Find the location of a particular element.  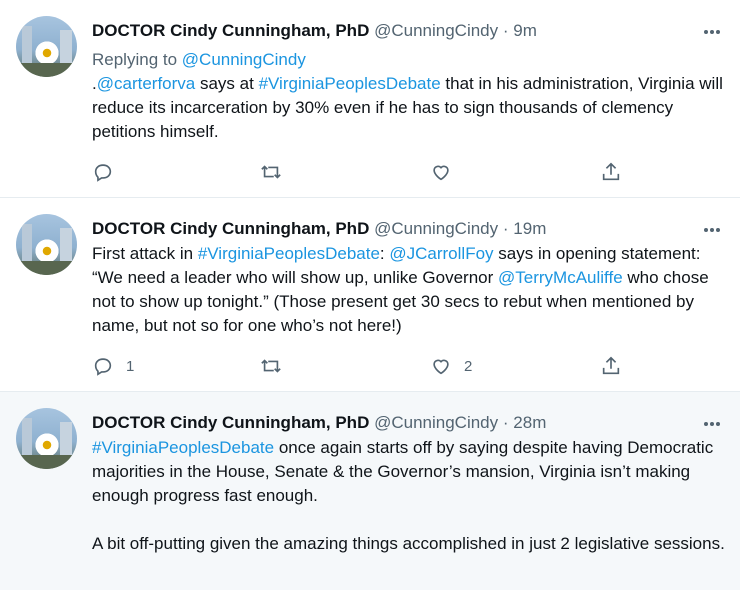

mention-link: @carterforva is located at coordinates (146, 83).